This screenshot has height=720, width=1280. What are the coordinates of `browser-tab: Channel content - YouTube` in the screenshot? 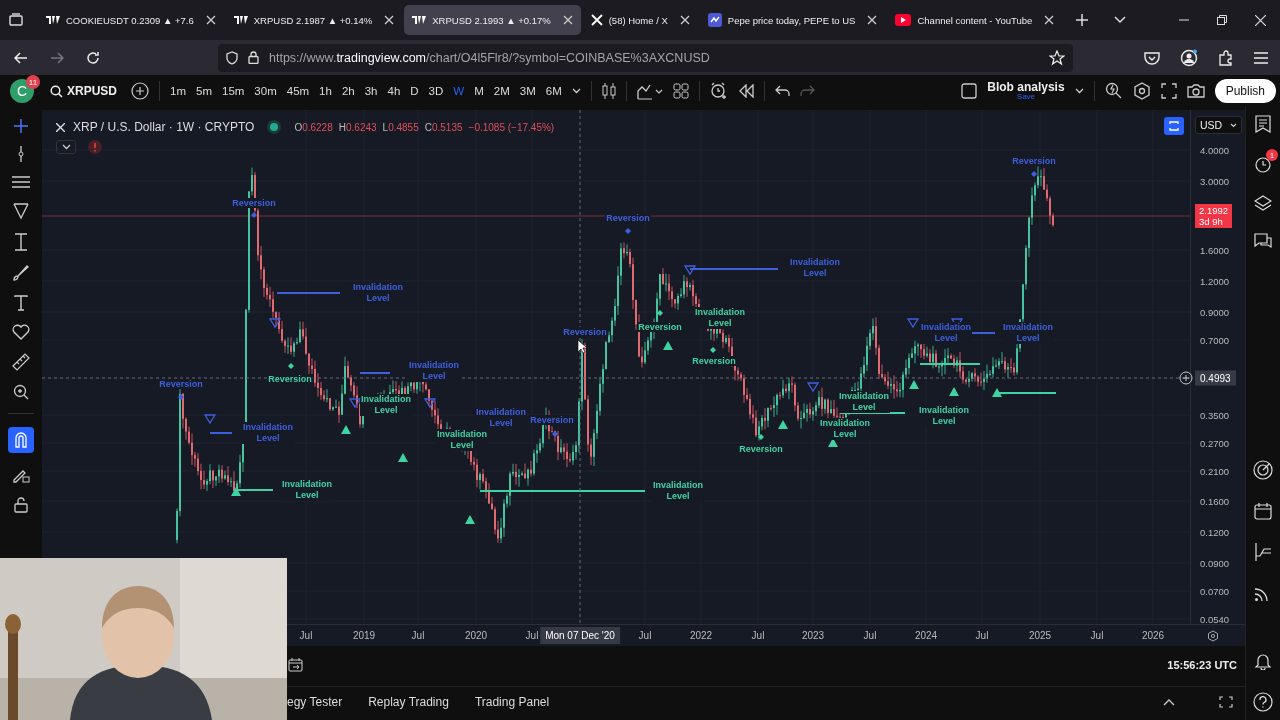 It's located at (975, 20).